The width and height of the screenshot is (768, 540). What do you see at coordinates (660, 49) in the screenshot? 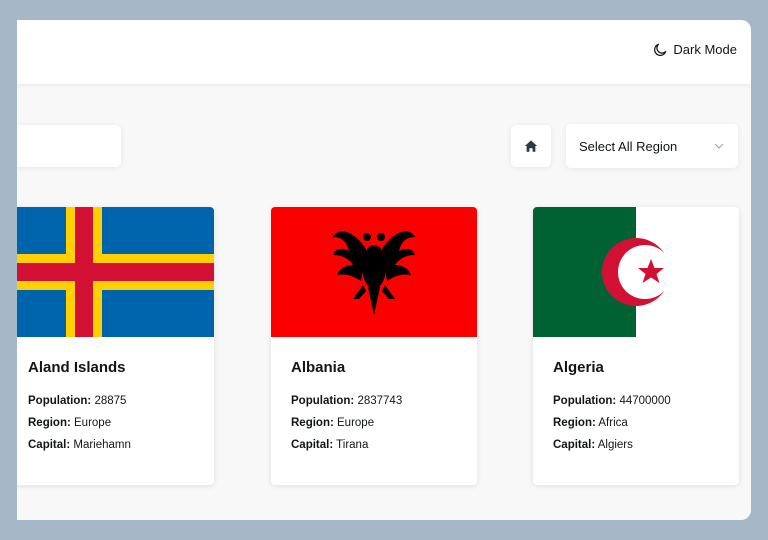
I see `moon-icon` at bounding box center [660, 49].